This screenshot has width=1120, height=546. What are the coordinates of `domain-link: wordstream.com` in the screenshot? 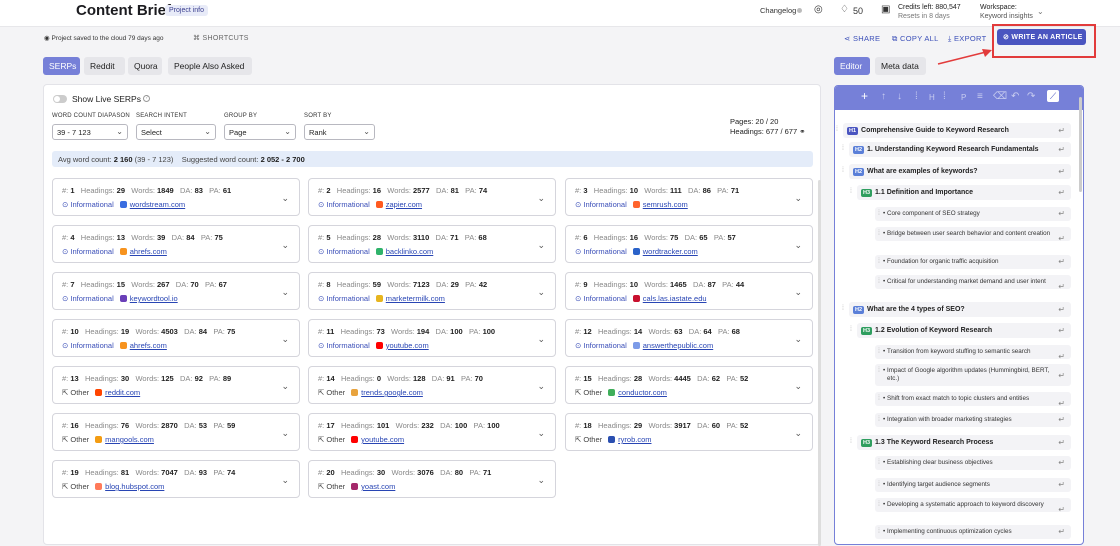 It's located at (157, 204).